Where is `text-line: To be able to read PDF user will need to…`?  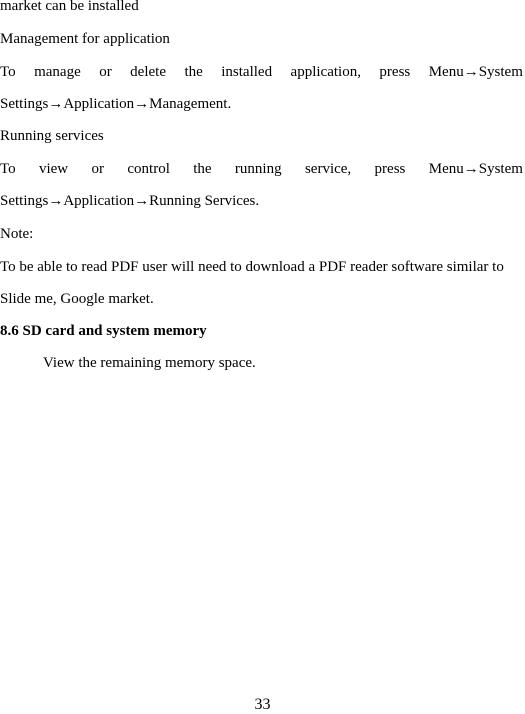
text-line: To be able to read PDF user will need to… is located at coordinates (252, 267).